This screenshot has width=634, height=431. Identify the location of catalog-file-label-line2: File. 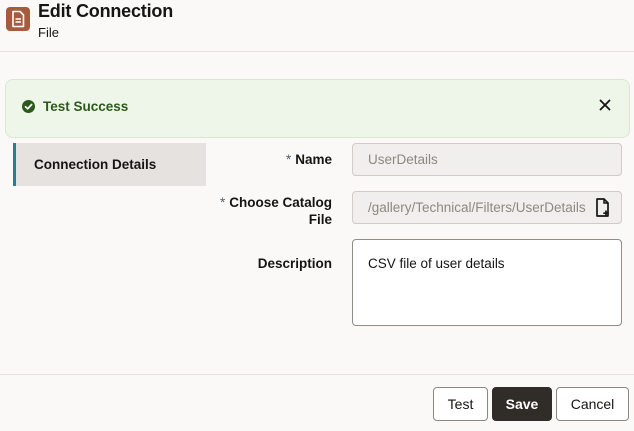
(320, 219).